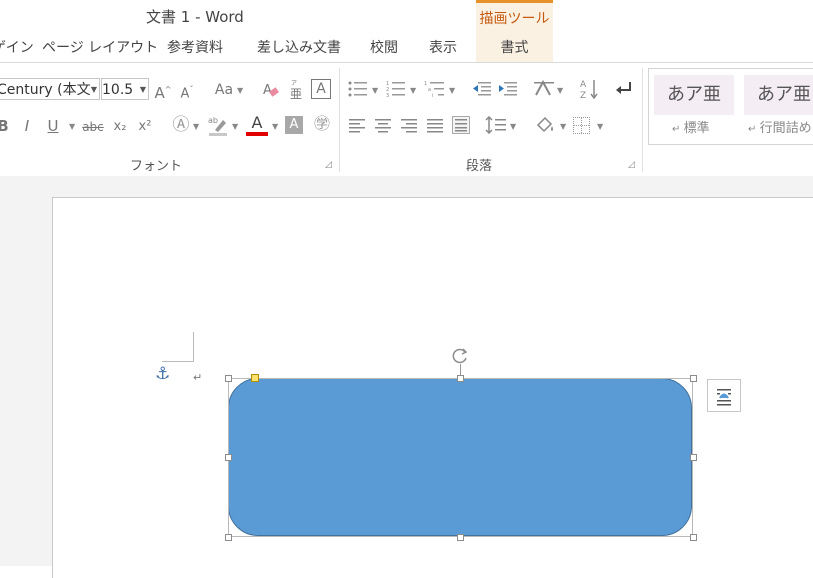  I want to click on subscript-button: x₂, so click(120, 127).